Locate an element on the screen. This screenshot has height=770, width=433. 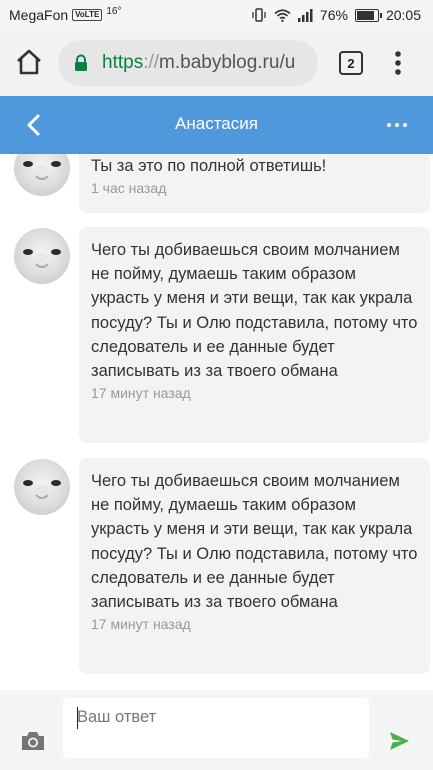
status-bar-right: 76% 20:05 is located at coordinates (336, 15).